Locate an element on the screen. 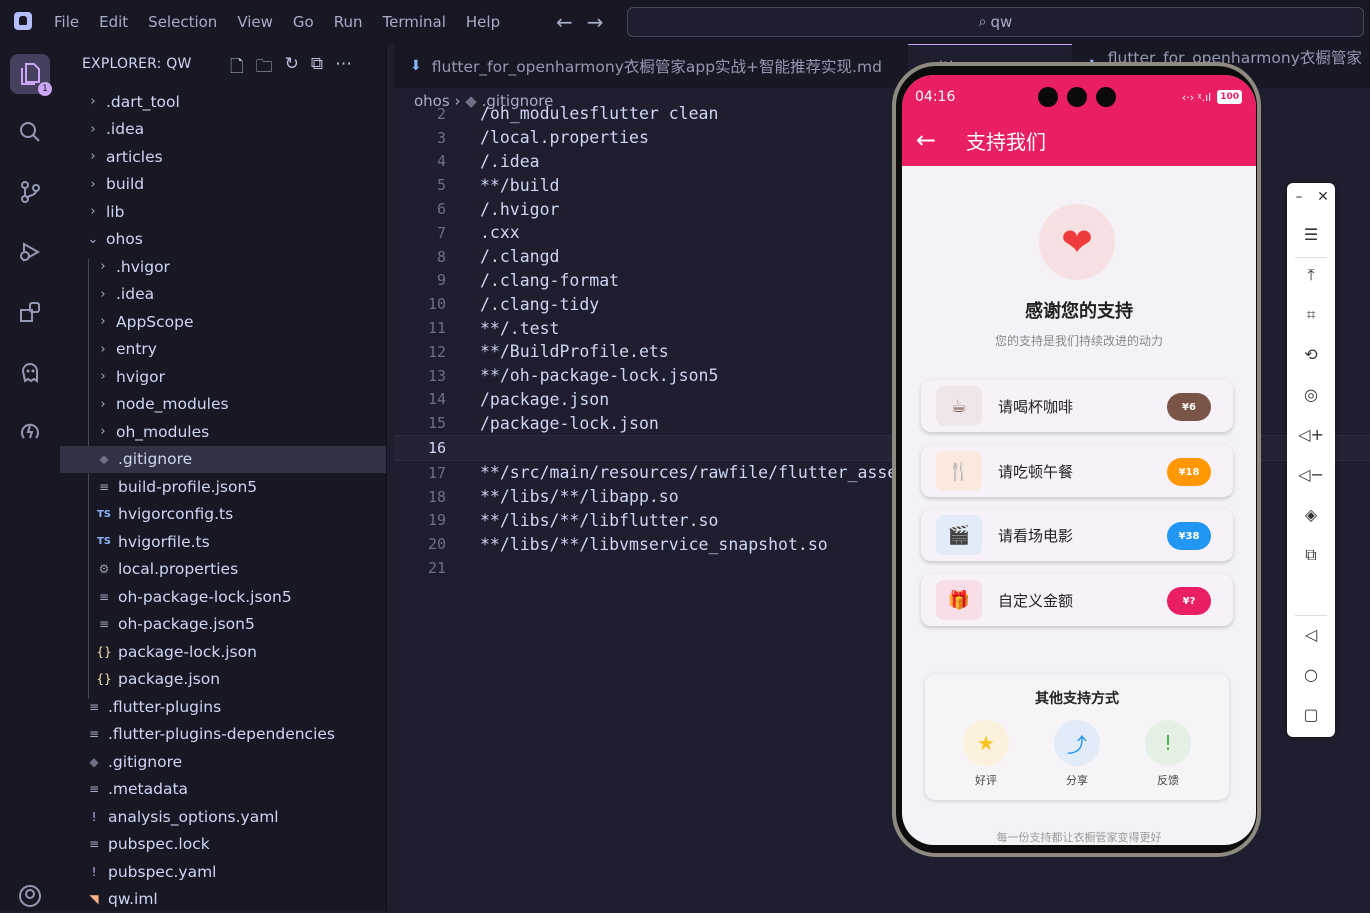 The width and height of the screenshot is (1370, 913). other-support-item: ⤴分享 is located at coordinates (1077, 754).